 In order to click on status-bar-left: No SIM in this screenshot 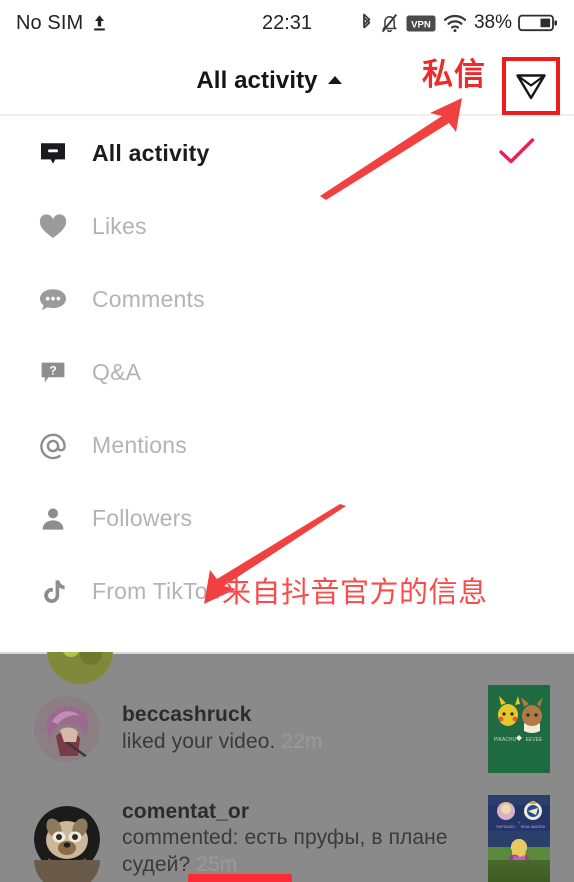, I will do `click(61, 23)`.